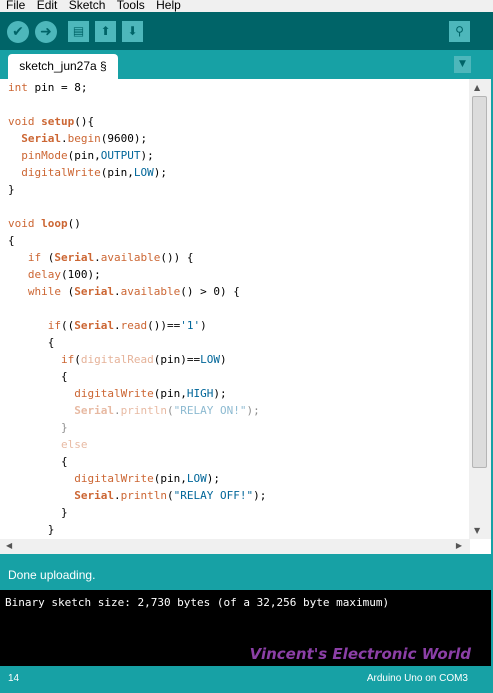  What do you see at coordinates (360, 654) in the screenshot?
I see `watermark-text: Vincent's Electronic World` at bounding box center [360, 654].